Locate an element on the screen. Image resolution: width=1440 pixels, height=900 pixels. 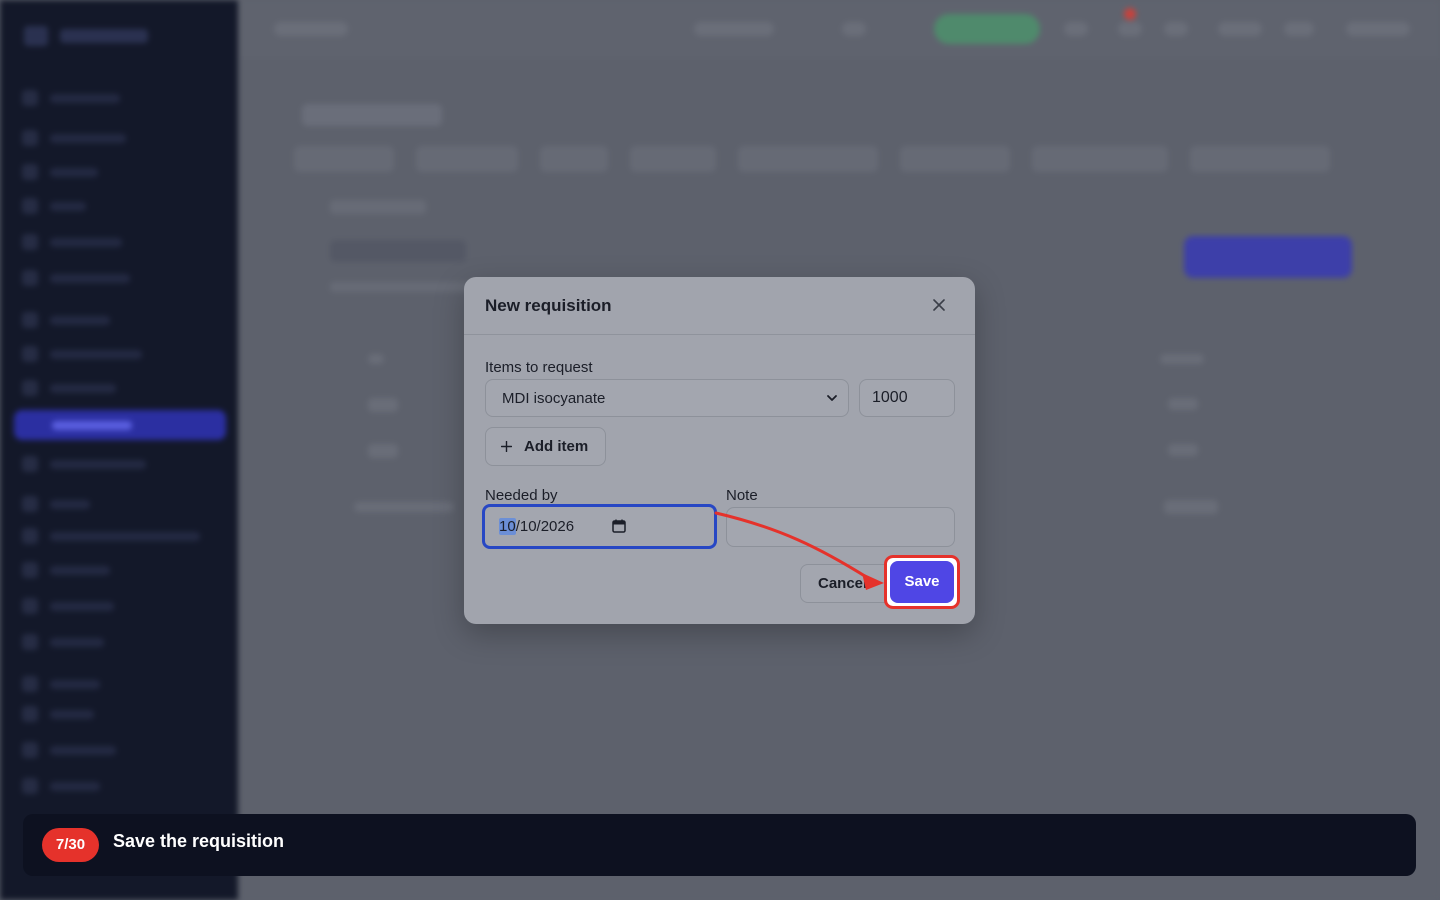
date-month-segment: 10 is located at coordinates (507, 526).